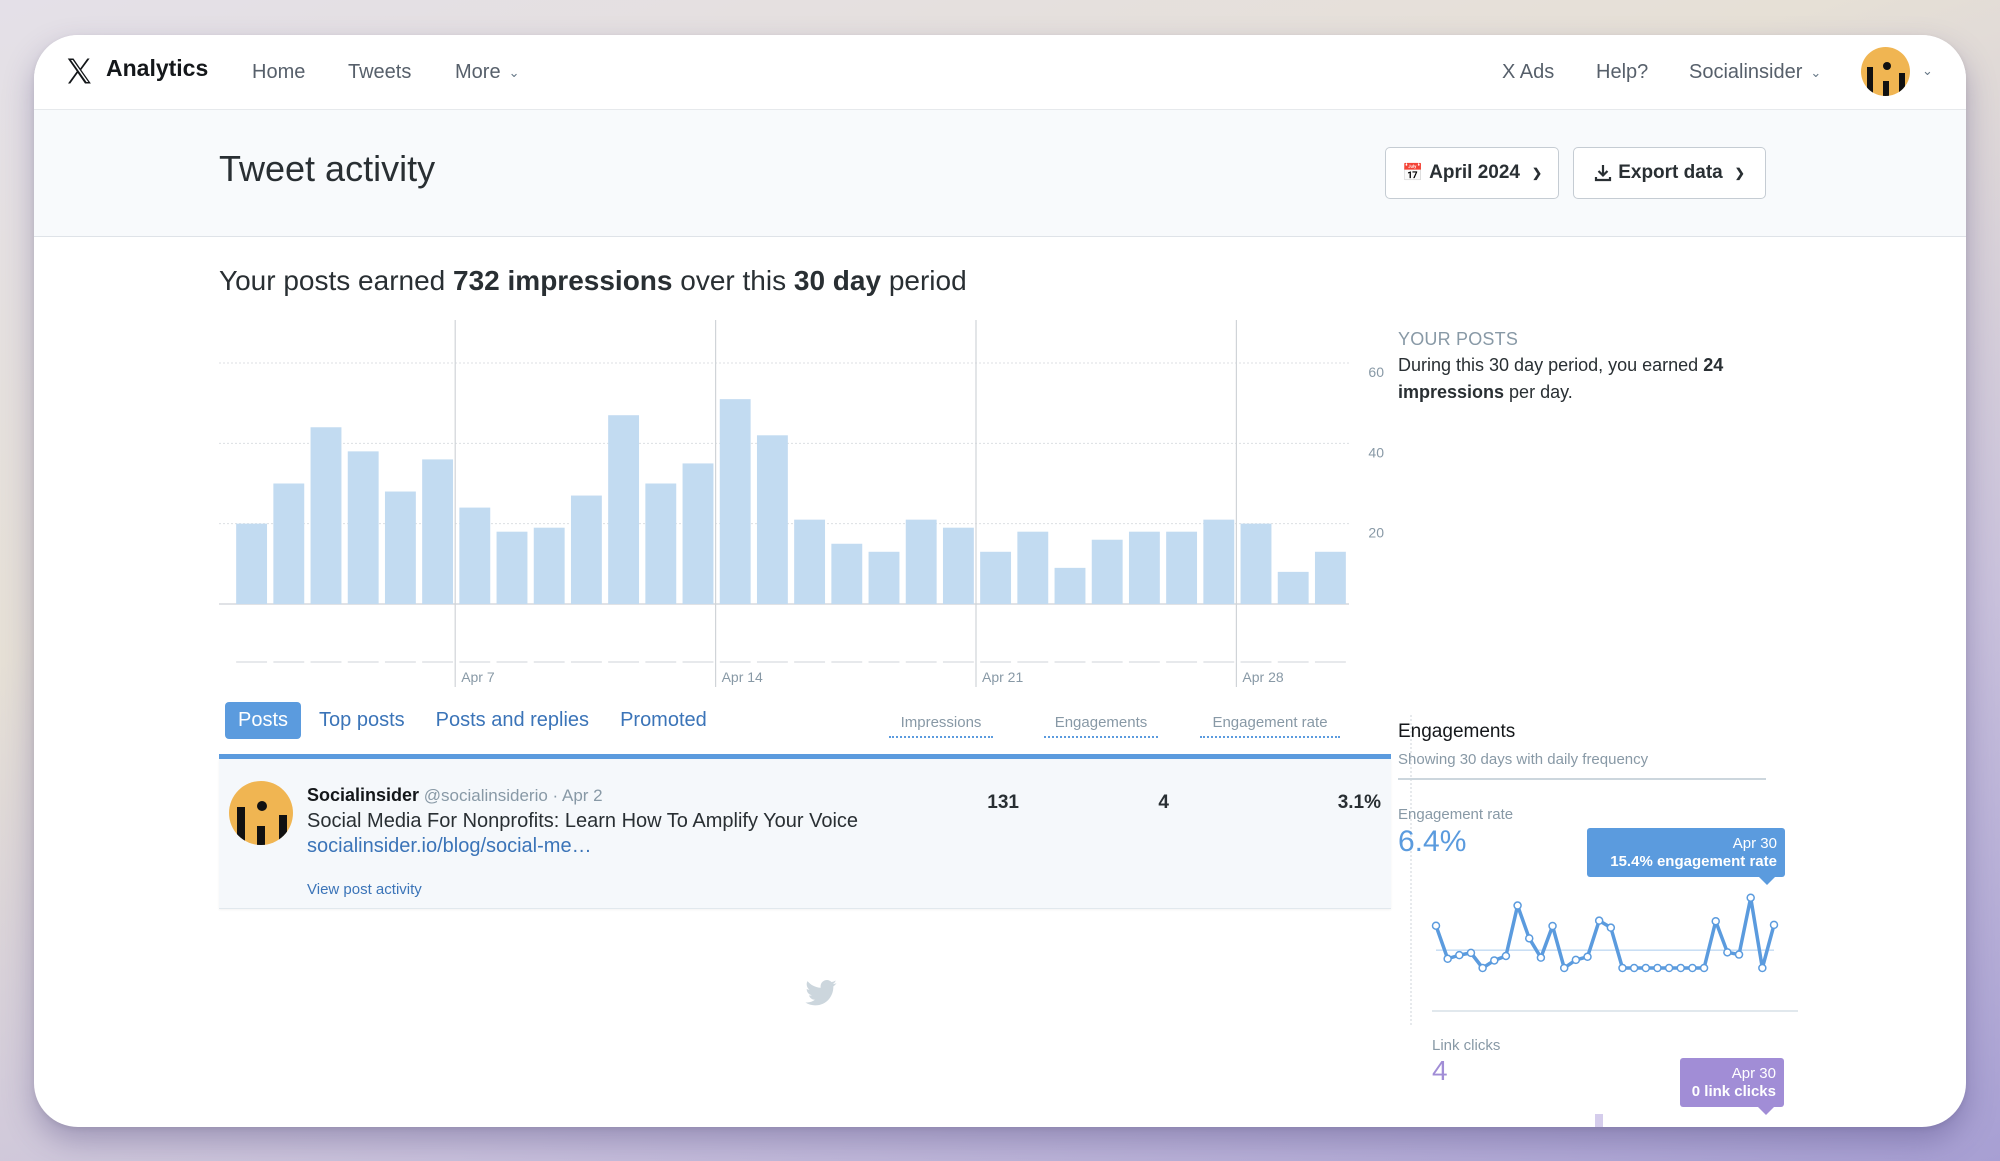 The height and width of the screenshot is (1161, 2000). What do you see at coordinates (924, 280) in the screenshot?
I see `summary-suffix: period` at bounding box center [924, 280].